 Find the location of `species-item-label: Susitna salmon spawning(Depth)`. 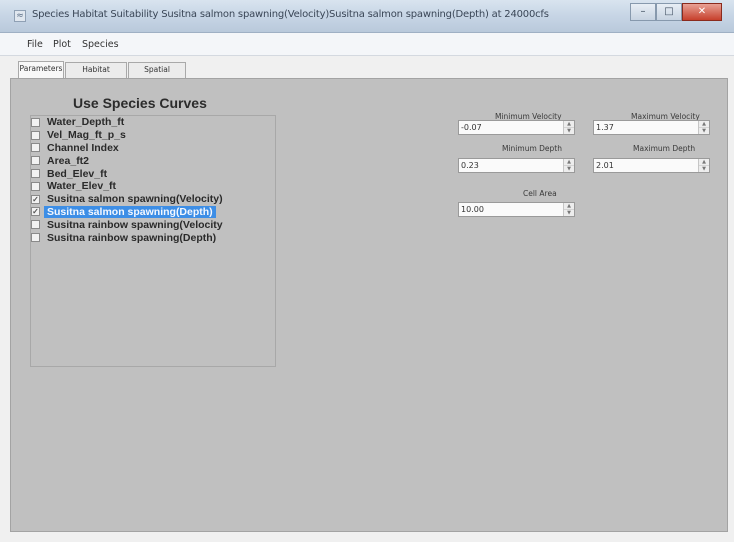

species-item-label: Susitna salmon spawning(Depth) is located at coordinates (130, 211).